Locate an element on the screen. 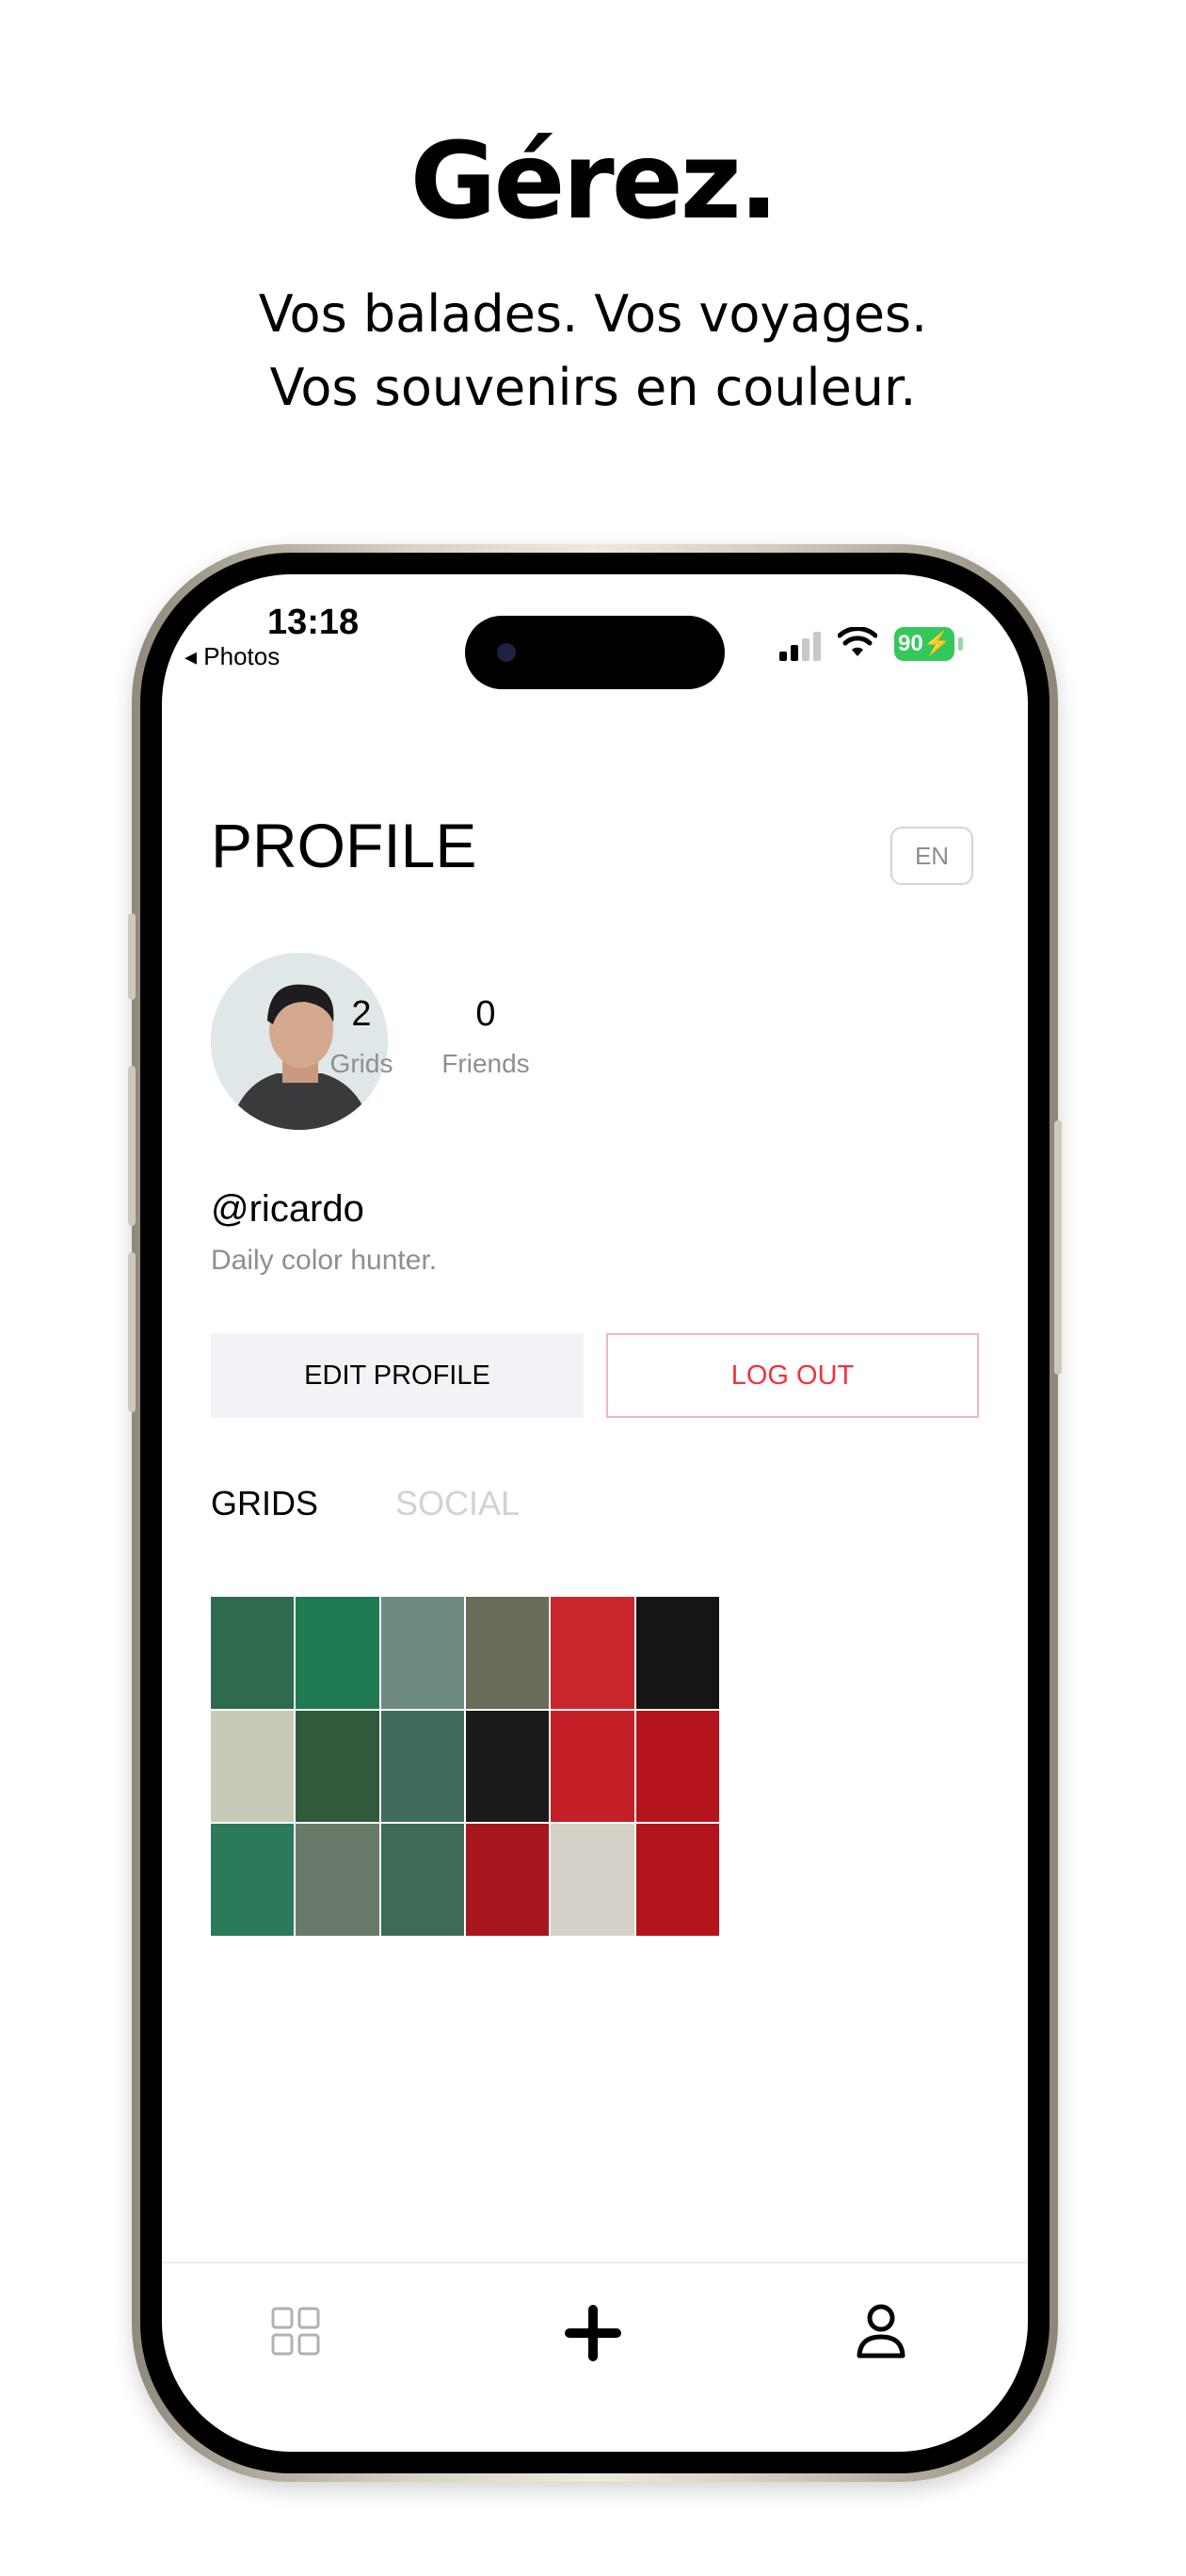 This screenshot has height=2576, width=1186. edit-profile-button: EDIT PROFILE is located at coordinates (397, 1375).